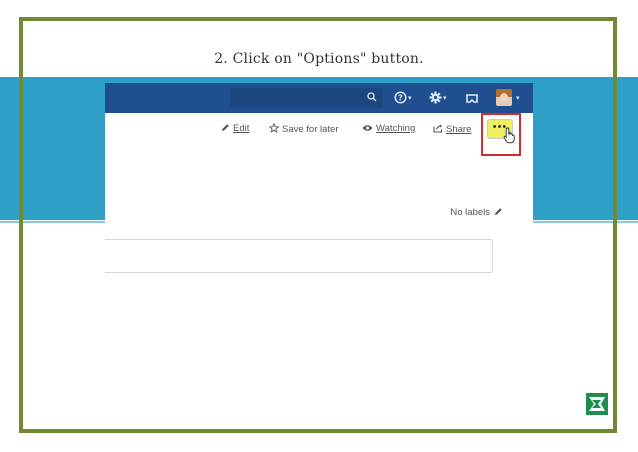  What do you see at coordinates (319, 59) in the screenshot?
I see `tutorial-step-caption: 2. Click on "Options" button.` at bounding box center [319, 59].